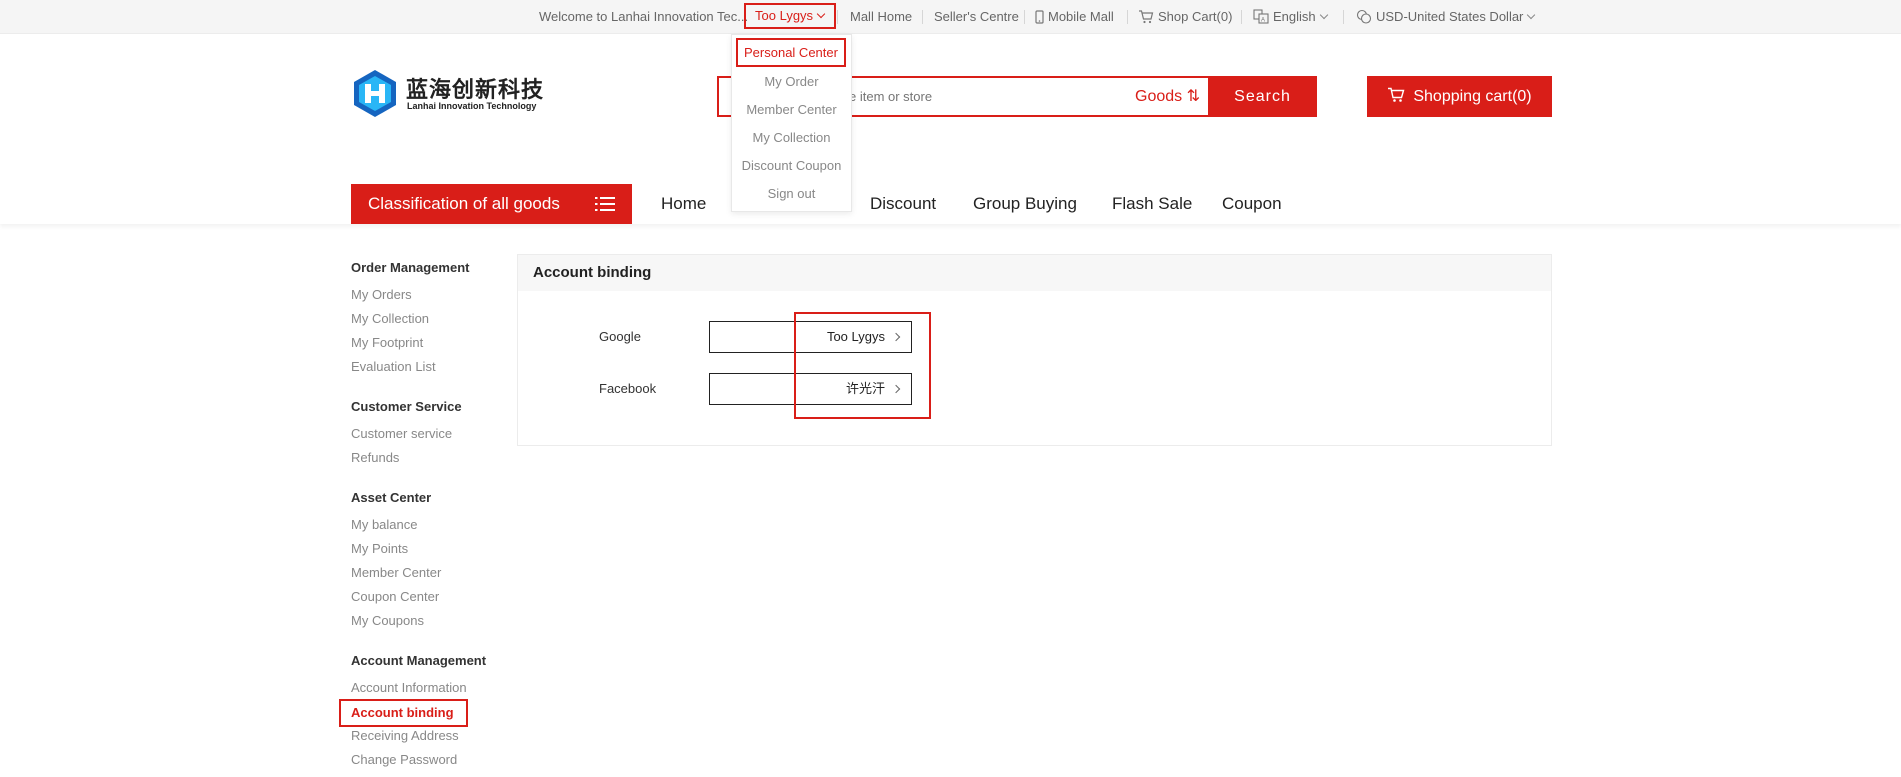 This screenshot has width=1901, height=777. I want to click on language-label: English, so click(1294, 16).